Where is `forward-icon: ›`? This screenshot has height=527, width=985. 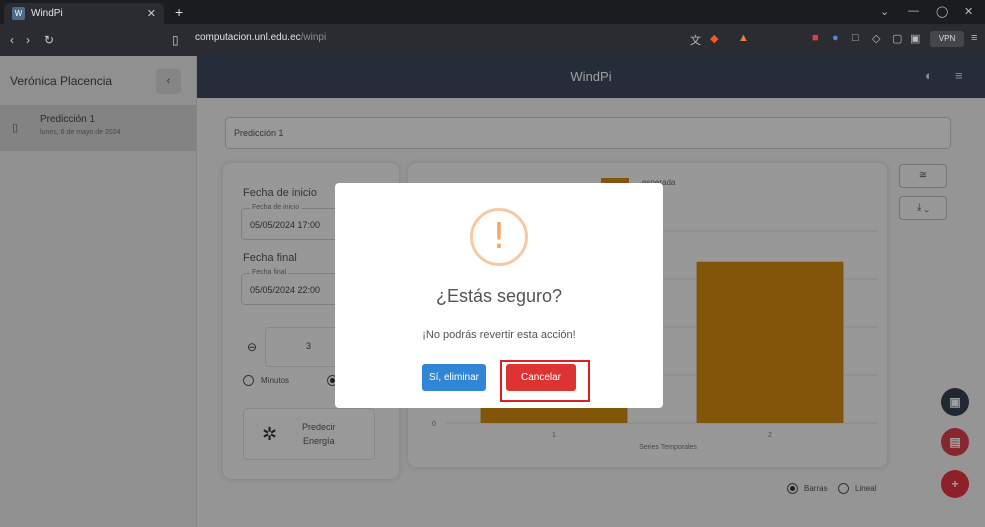
forward-icon: › is located at coordinates (28, 40).